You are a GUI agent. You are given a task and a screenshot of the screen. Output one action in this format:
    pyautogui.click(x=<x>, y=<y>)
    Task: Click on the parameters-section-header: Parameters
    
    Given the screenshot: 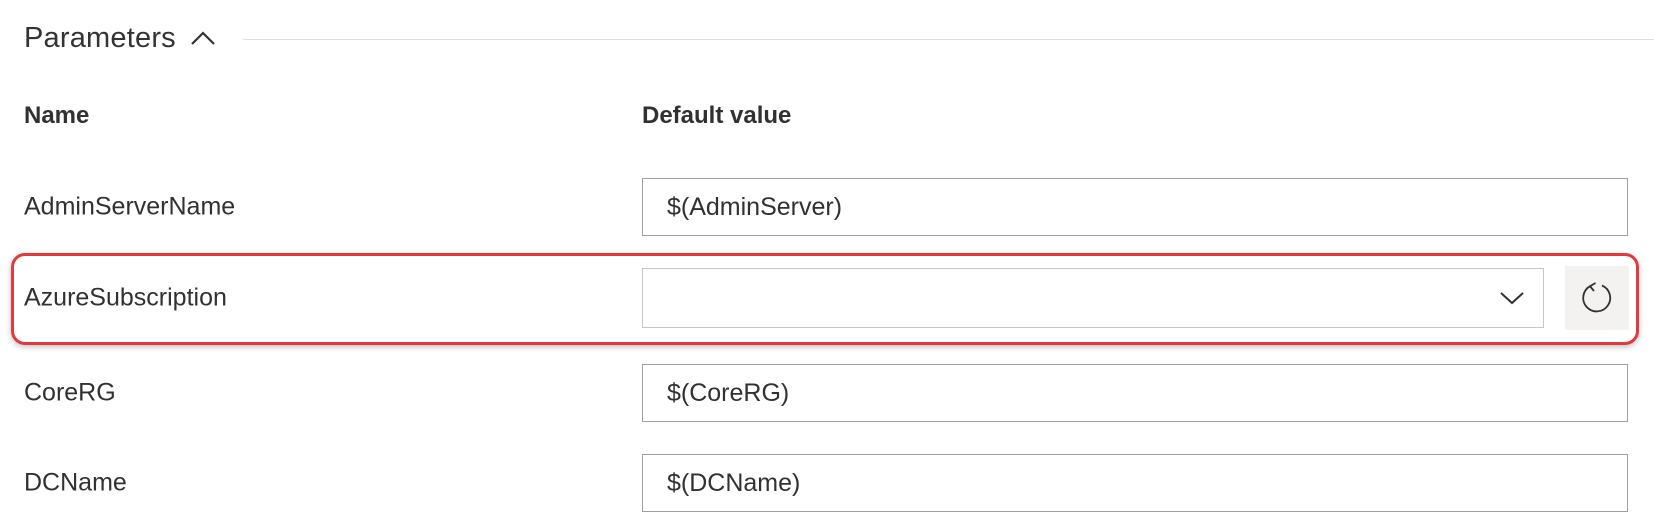 What is the action you would take?
    pyautogui.click(x=121, y=38)
    